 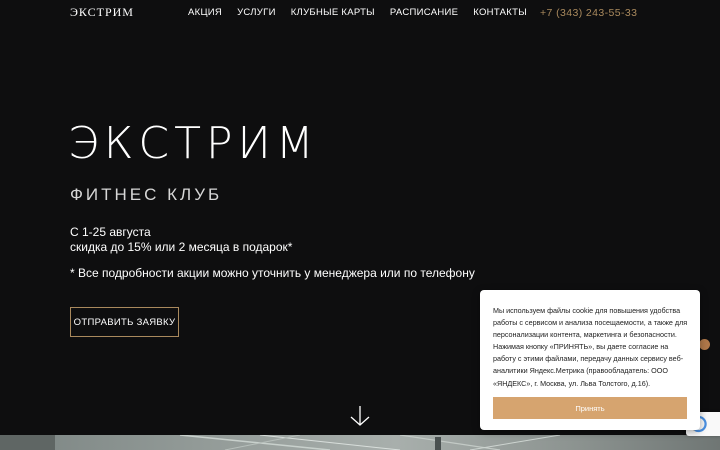 What do you see at coordinates (590, 408) in the screenshot?
I see `accept-cookies-button: Принять` at bounding box center [590, 408].